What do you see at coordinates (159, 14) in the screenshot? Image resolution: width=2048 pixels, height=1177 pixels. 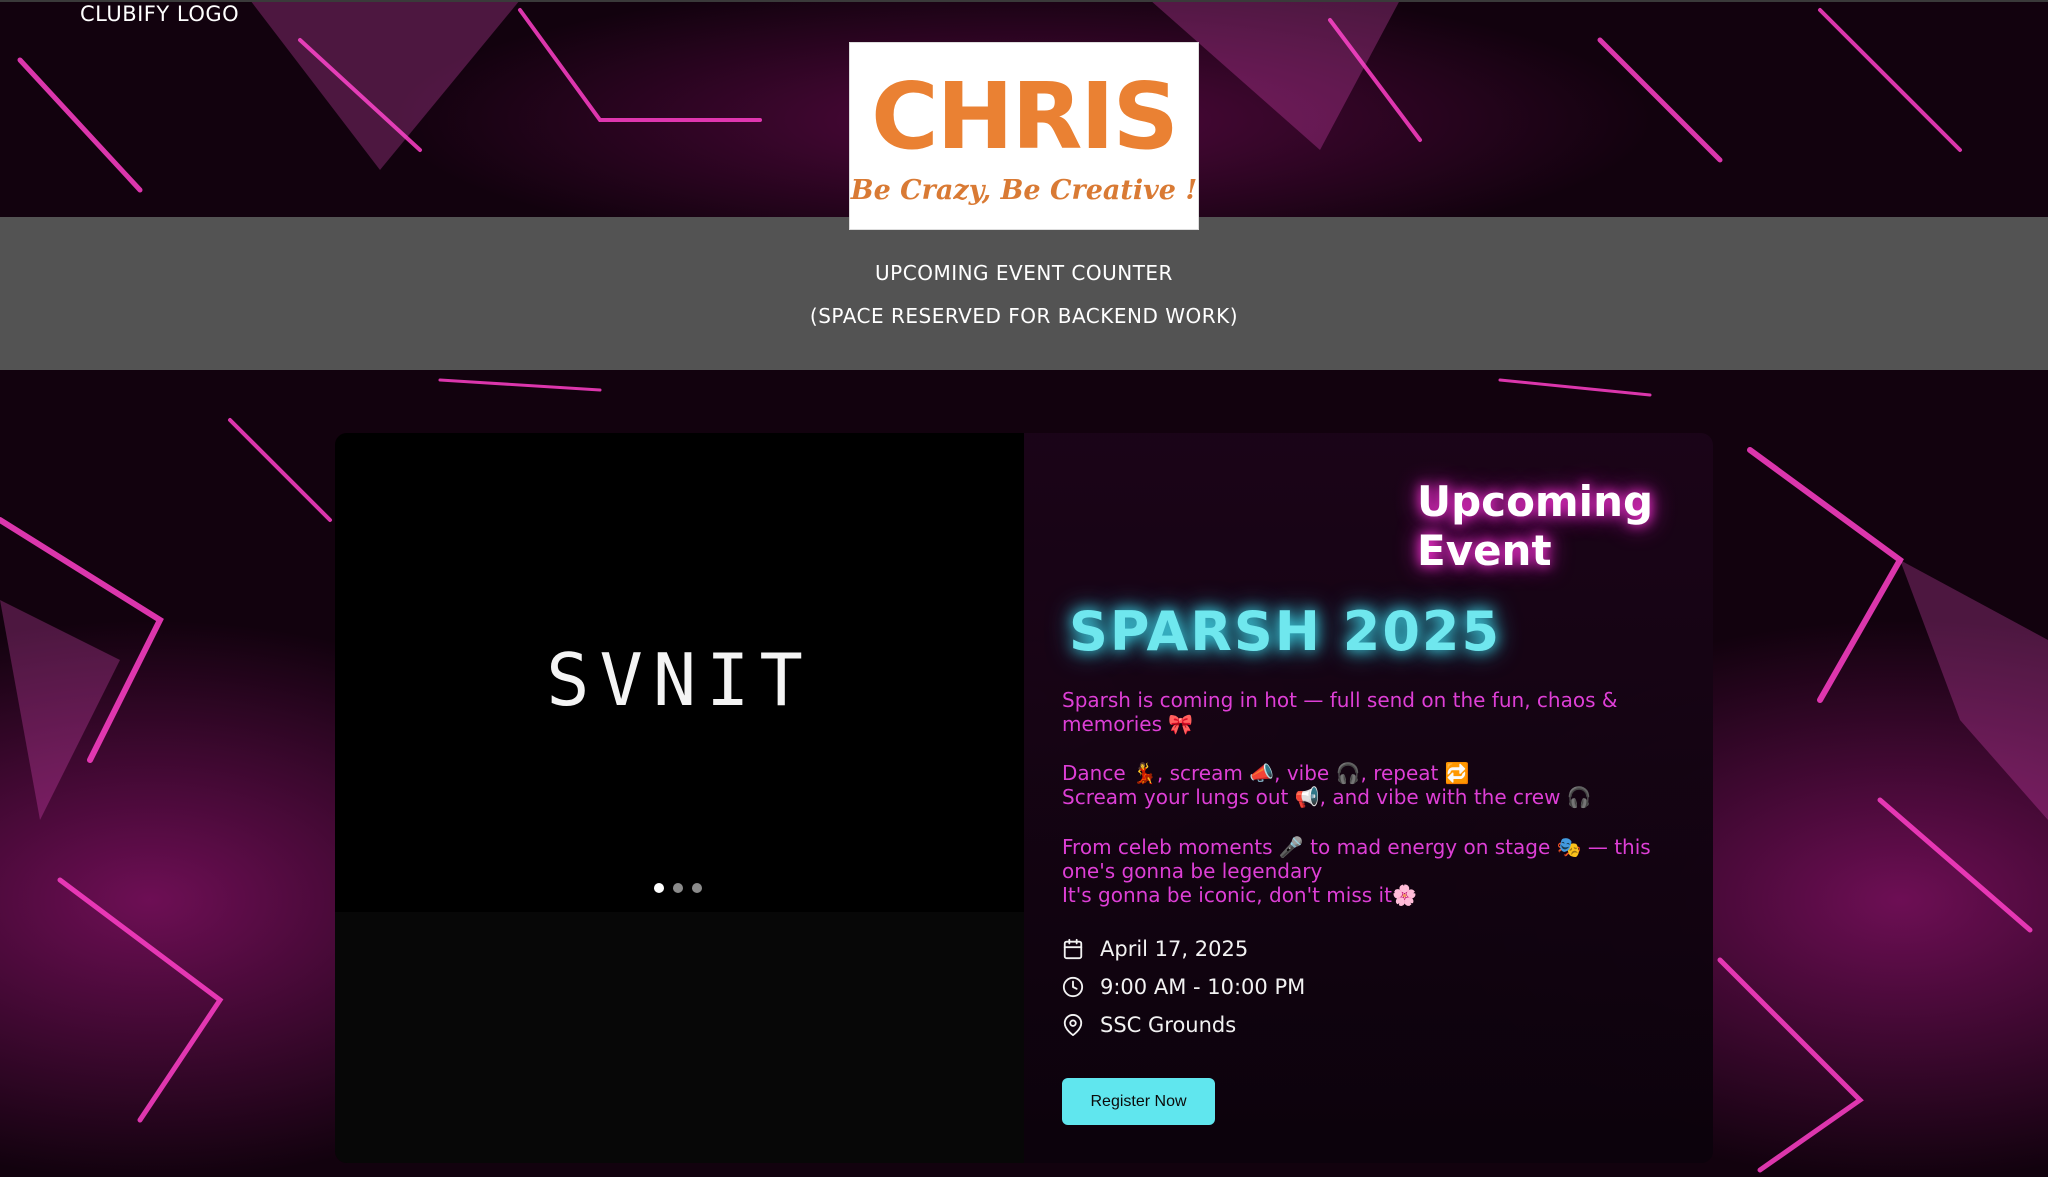 I see `clubify-logo: CLUBIFY LOGO` at bounding box center [159, 14].